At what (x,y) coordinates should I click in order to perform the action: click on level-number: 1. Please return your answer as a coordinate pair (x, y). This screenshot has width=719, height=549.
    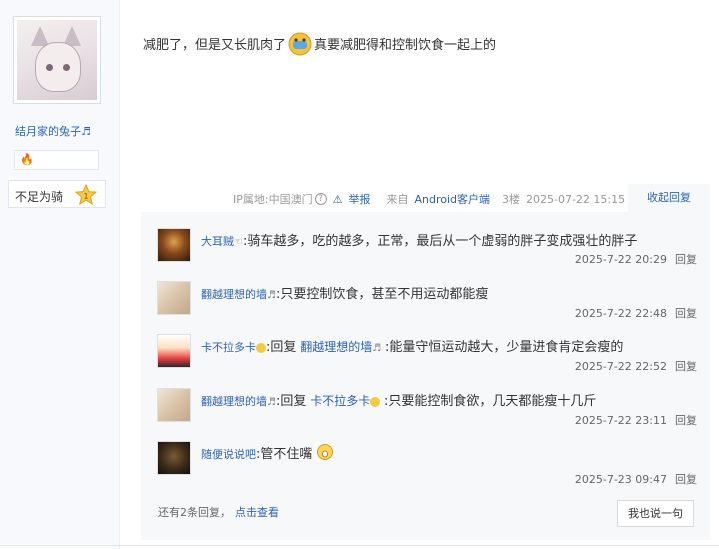
    Looking at the image, I should click on (85, 196).